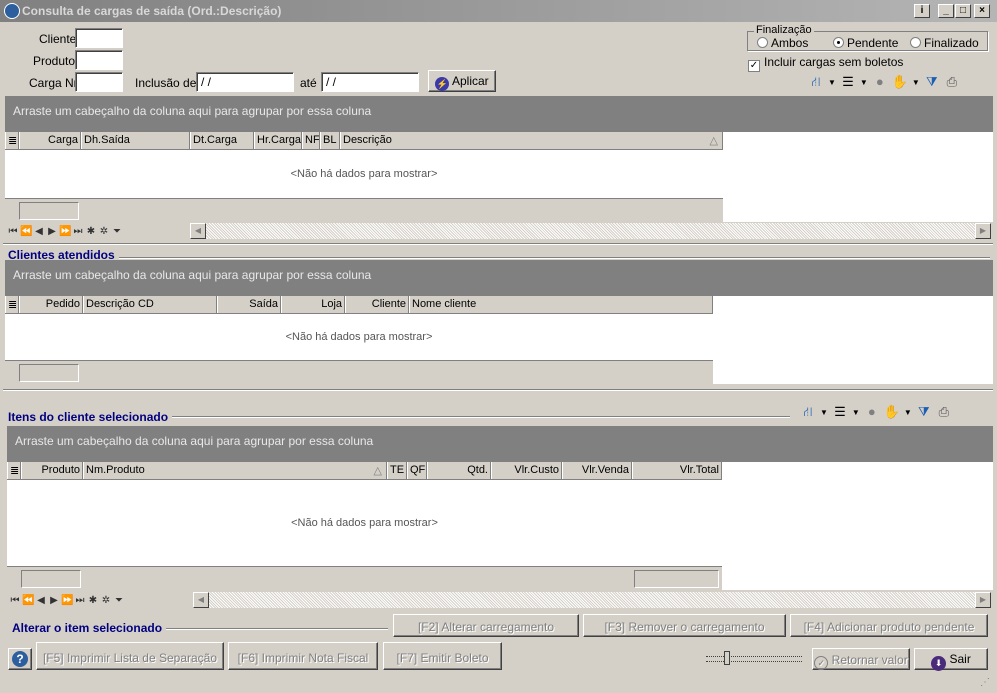 Image resolution: width=997 pixels, height=693 pixels. What do you see at coordinates (944, 43) in the screenshot?
I see `radio-finalizado: Finalizado` at bounding box center [944, 43].